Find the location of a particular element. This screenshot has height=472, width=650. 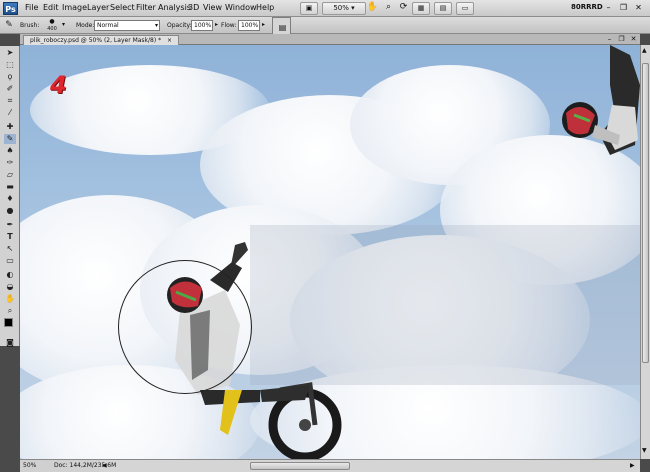

3d-orbit-tool-icon: ◒ is located at coordinates (10, 287).